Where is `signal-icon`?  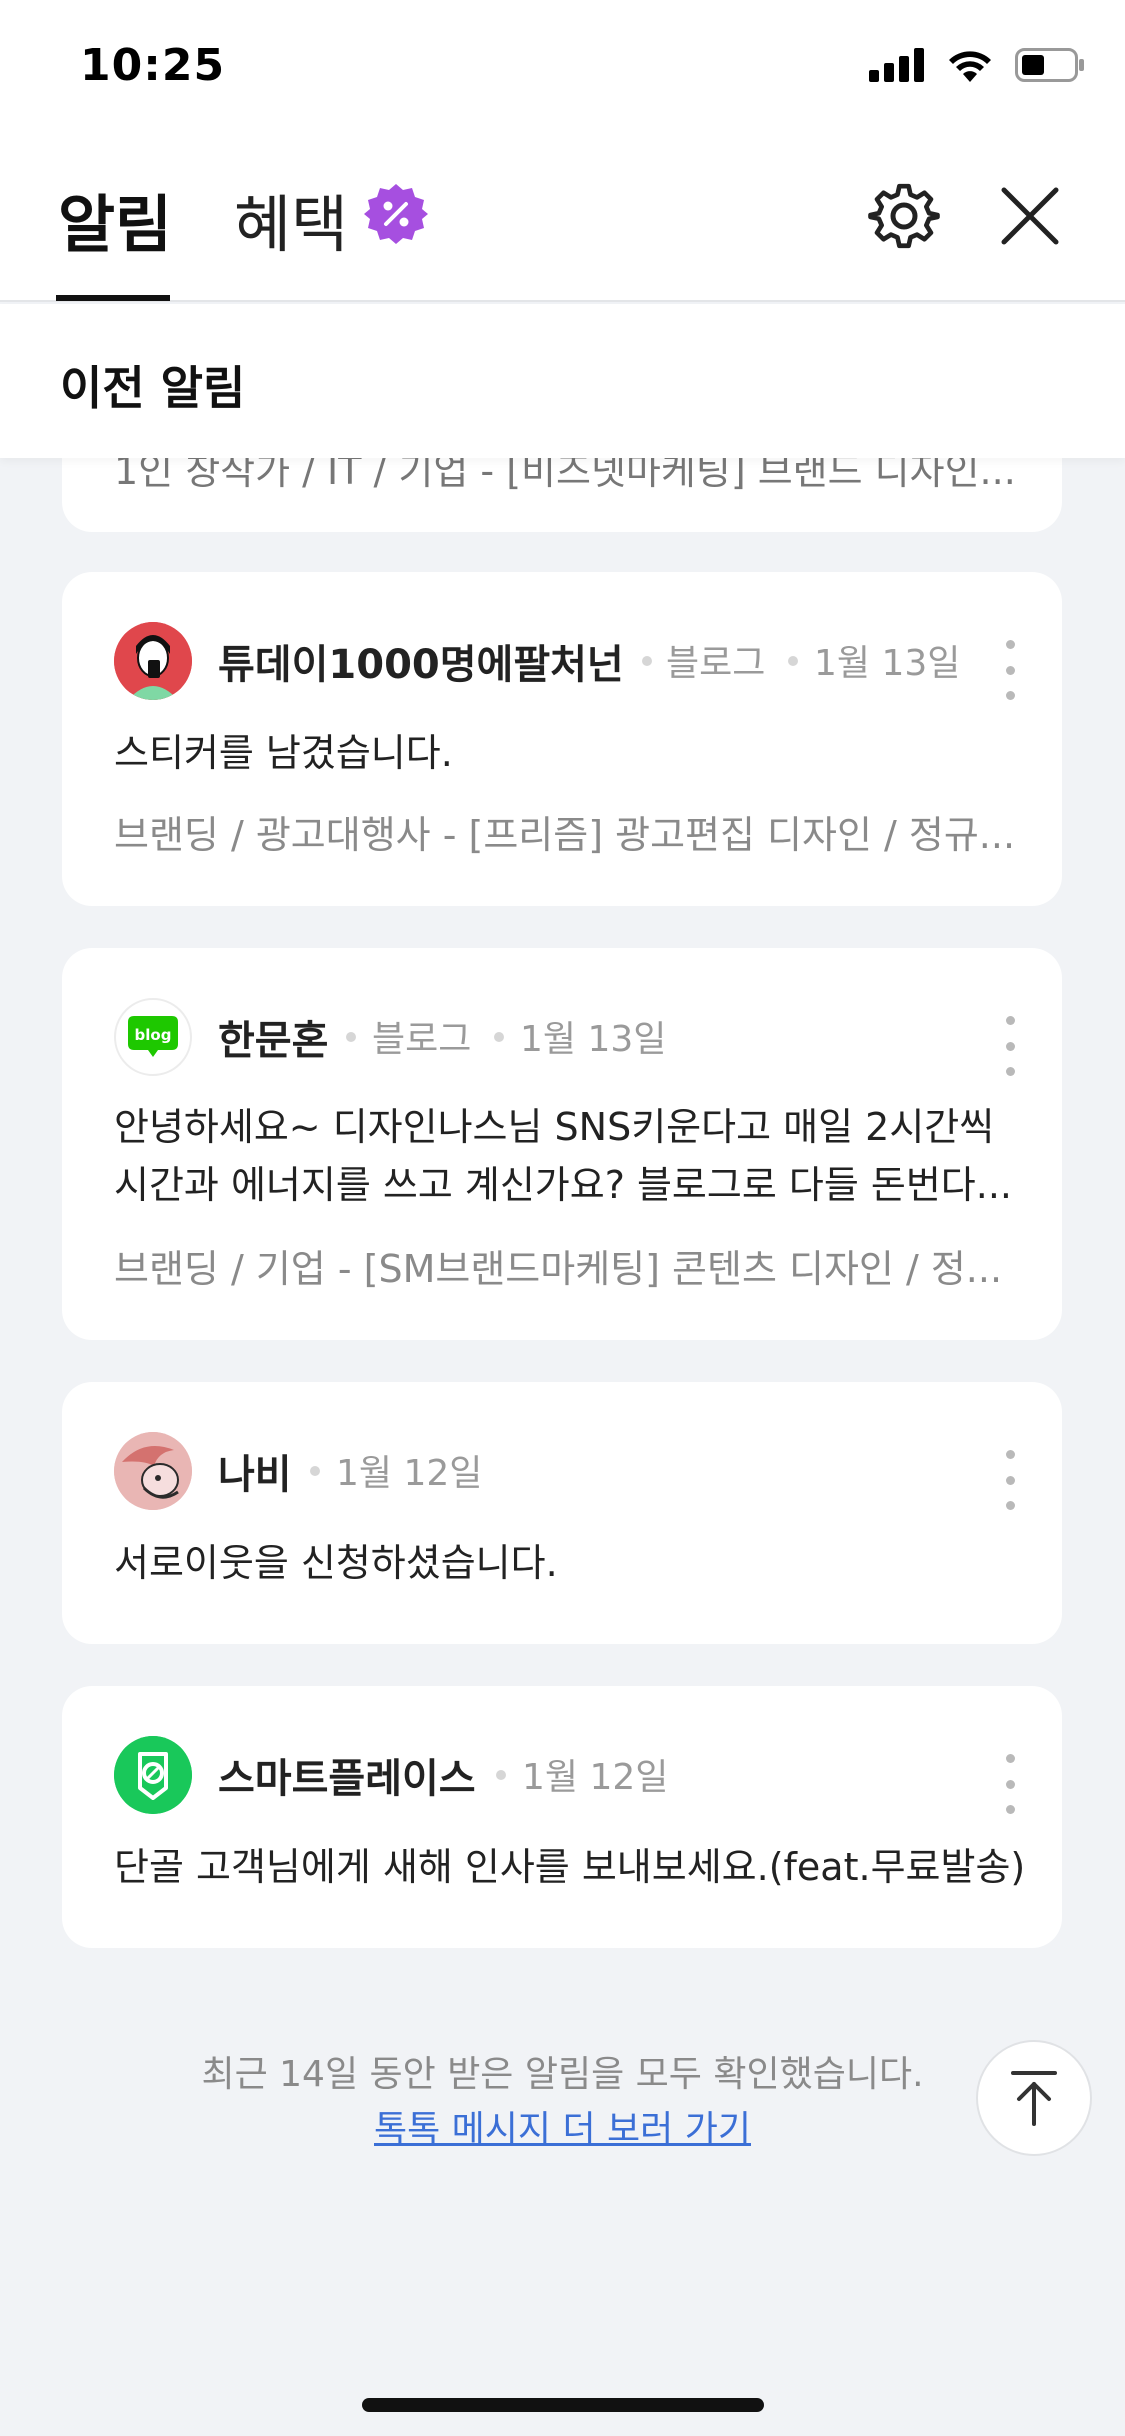
signal-icon is located at coordinates (896, 65).